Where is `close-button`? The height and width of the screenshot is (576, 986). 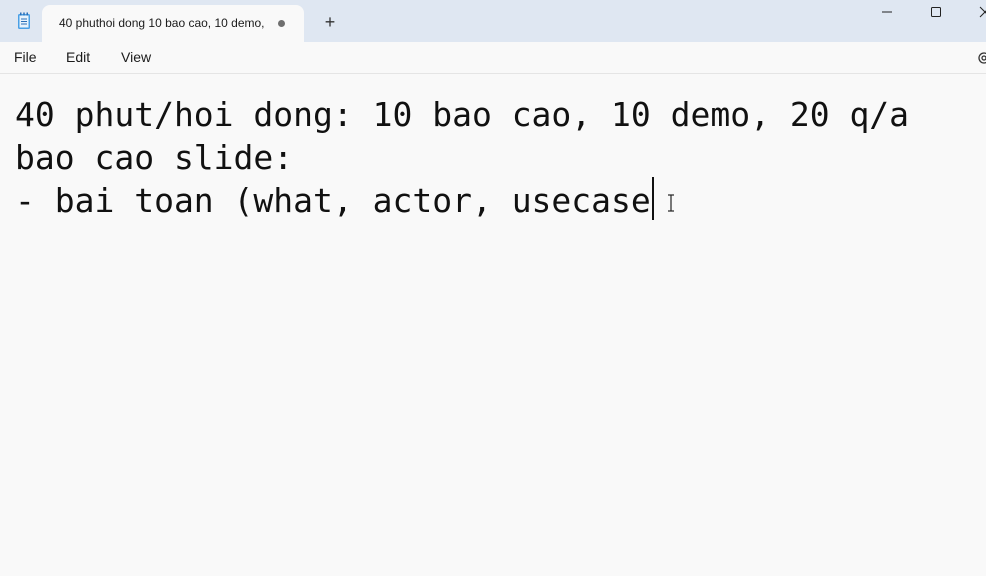
close-button is located at coordinates (974, 14).